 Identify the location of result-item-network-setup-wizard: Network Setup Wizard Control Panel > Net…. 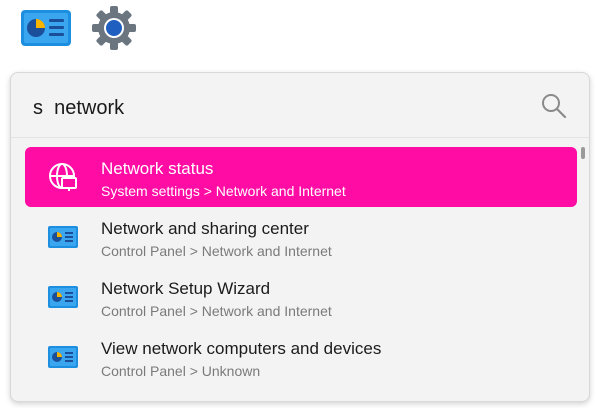
(301, 297).